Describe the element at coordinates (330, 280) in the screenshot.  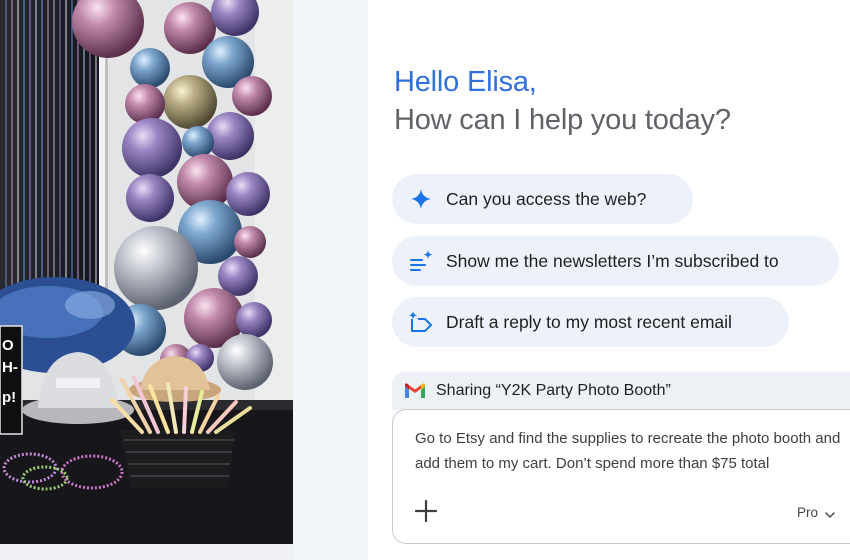
I see `panel-gutter` at that location.